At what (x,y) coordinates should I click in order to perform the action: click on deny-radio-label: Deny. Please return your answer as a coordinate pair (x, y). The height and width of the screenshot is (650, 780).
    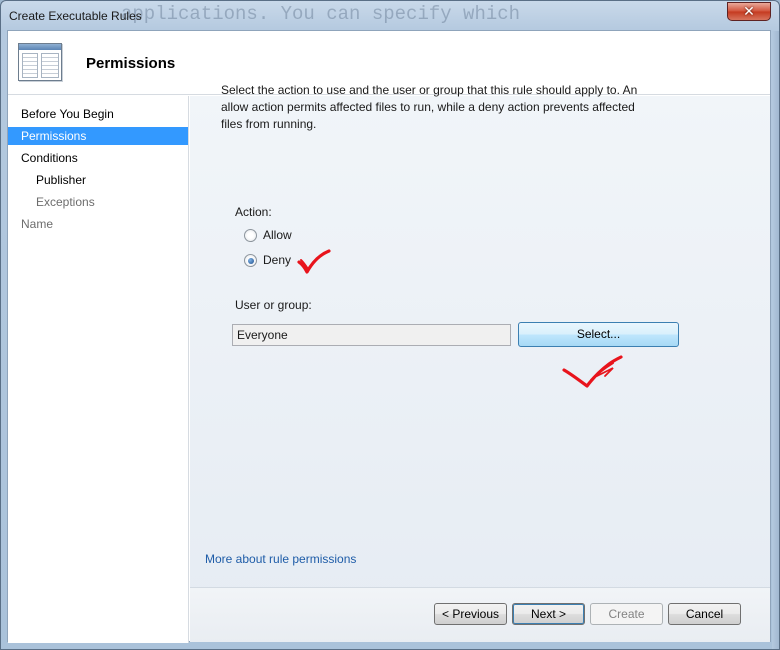
    Looking at the image, I should click on (277, 260).